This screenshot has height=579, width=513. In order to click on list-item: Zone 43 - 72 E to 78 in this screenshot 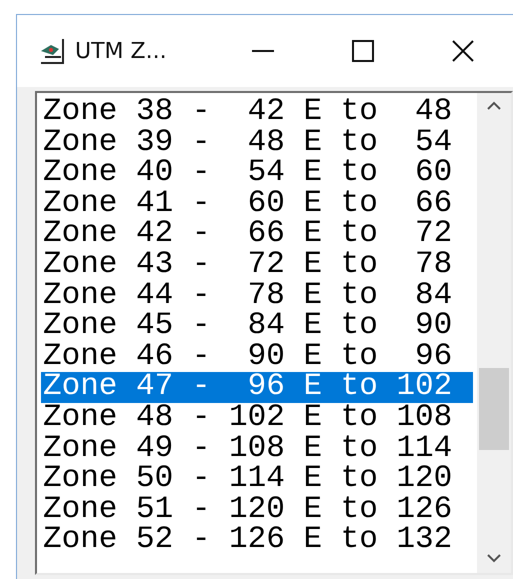, I will do `click(257, 265)`.